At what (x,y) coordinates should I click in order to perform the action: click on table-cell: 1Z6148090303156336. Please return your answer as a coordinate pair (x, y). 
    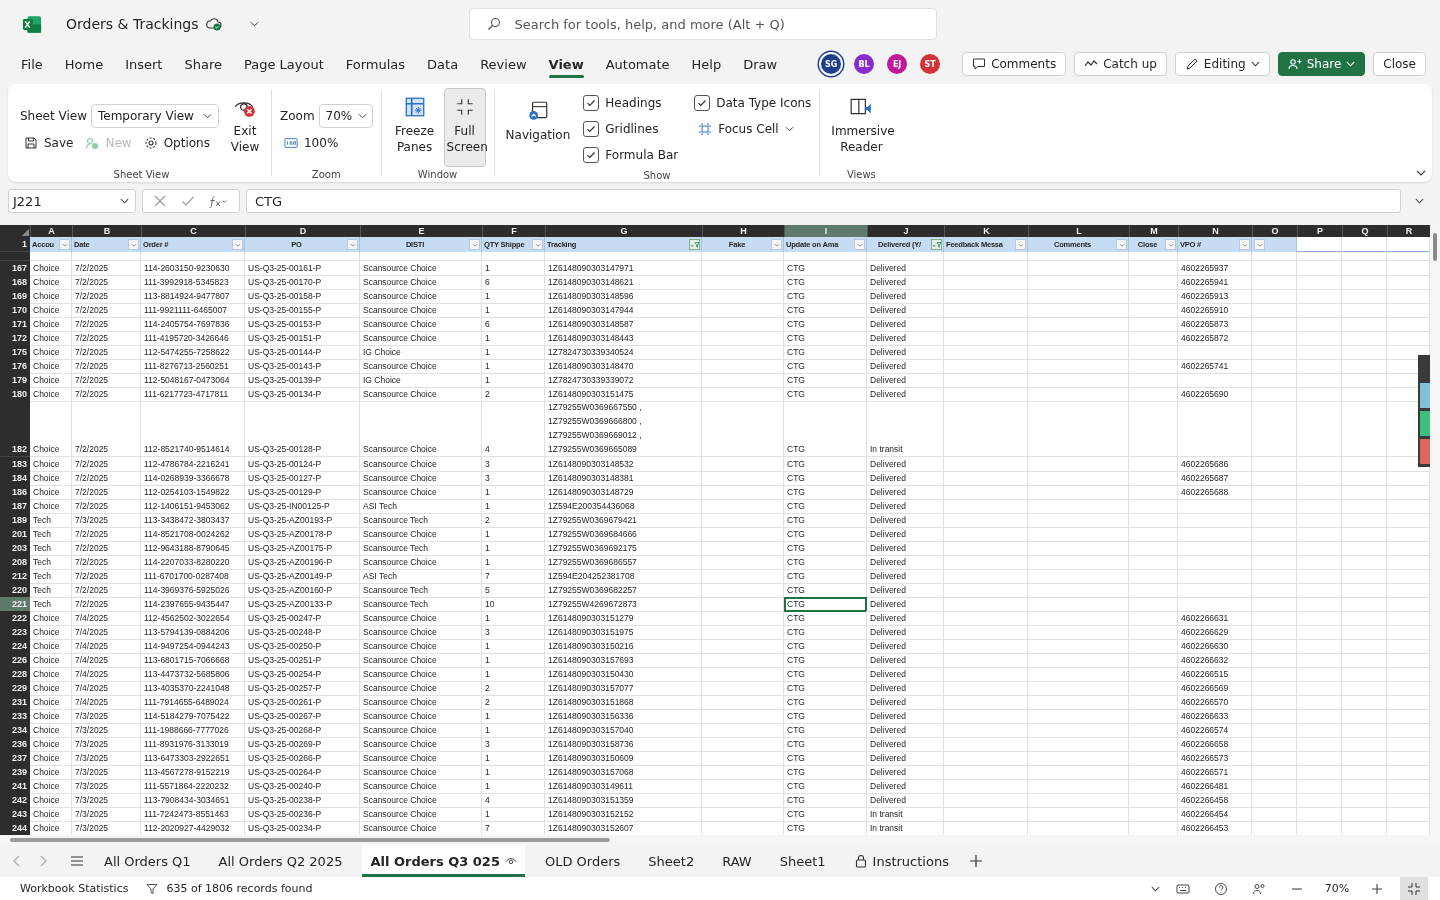
    Looking at the image, I should click on (623, 716).